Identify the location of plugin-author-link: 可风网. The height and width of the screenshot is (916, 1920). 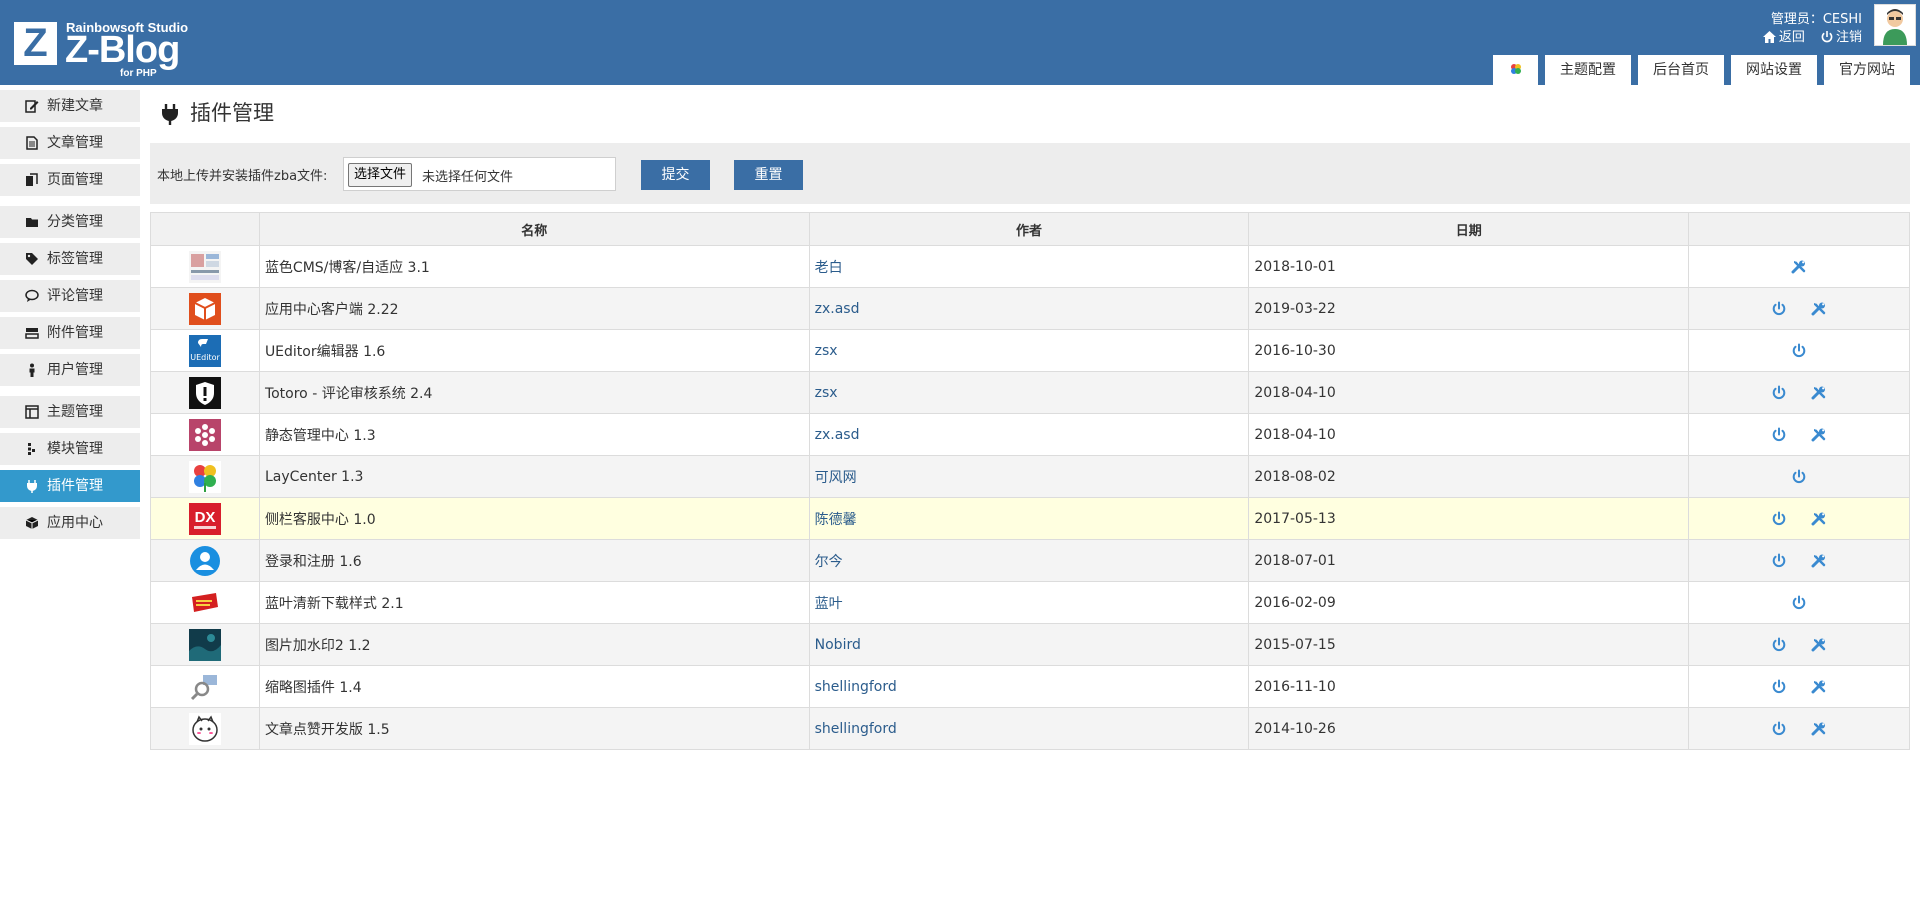
(1029, 476).